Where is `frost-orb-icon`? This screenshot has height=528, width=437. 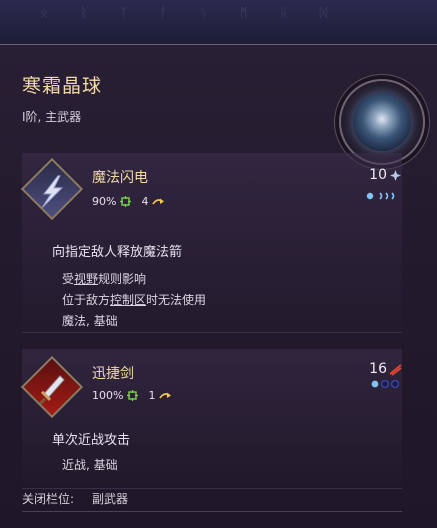
frost-orb-icon is located at coordinates (382, 122).